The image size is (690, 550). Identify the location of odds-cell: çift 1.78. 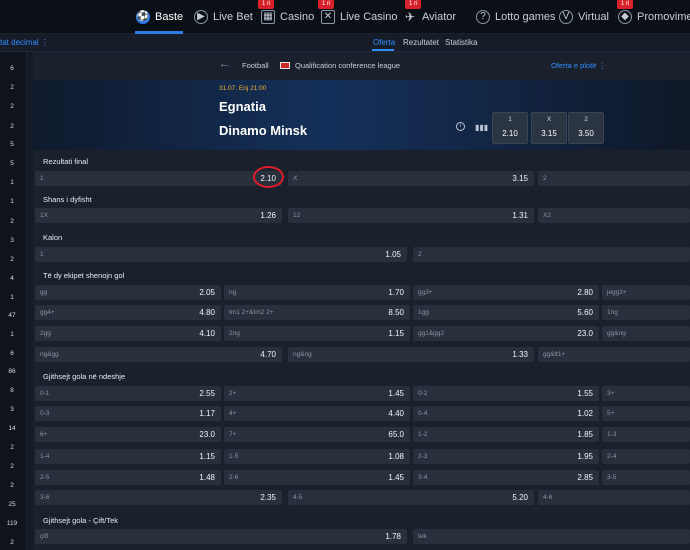
(221, 536).